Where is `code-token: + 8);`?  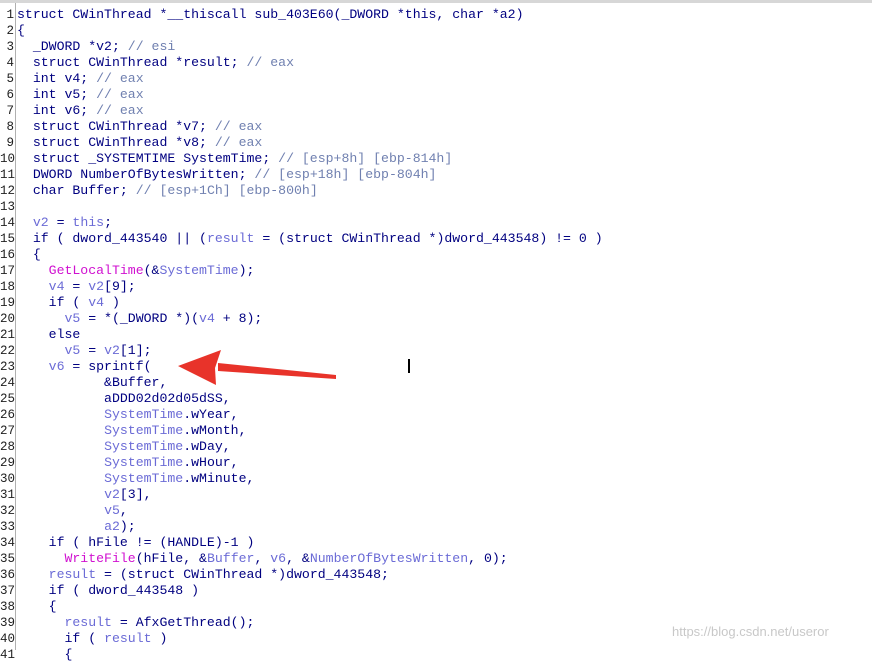
code-token: + 8); is located at coordinates (238, 318).